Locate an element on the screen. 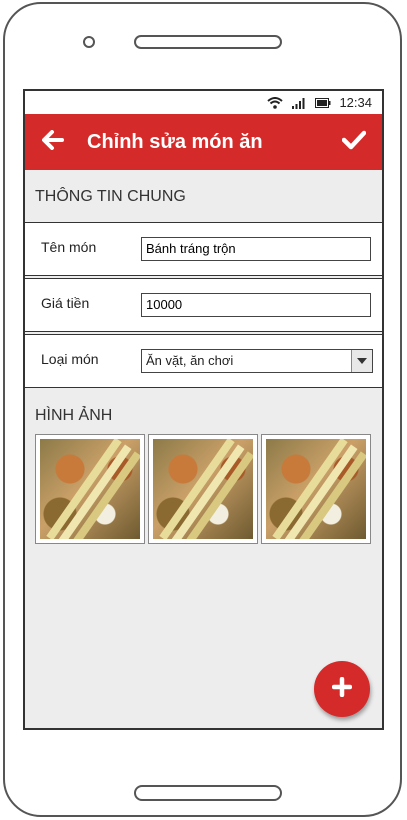  battery-icon is located at coordinates (323, 102).